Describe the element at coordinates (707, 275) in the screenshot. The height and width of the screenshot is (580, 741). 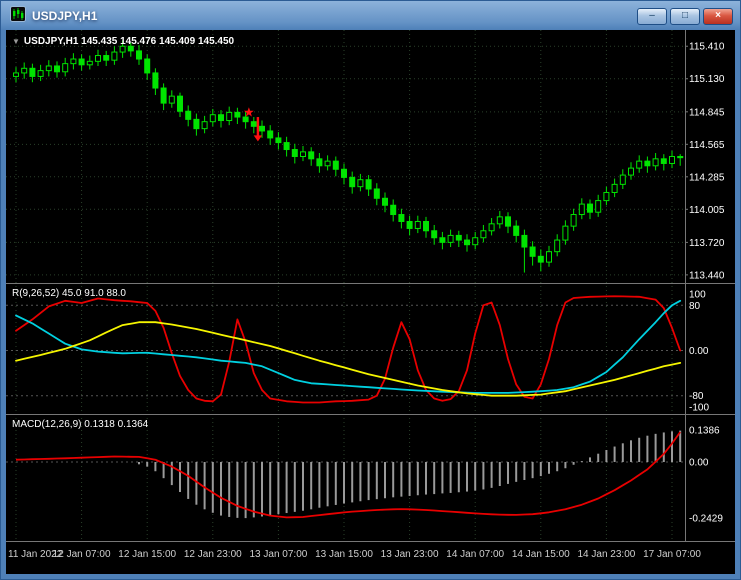
I see `svg-text: 113.440` at that location.